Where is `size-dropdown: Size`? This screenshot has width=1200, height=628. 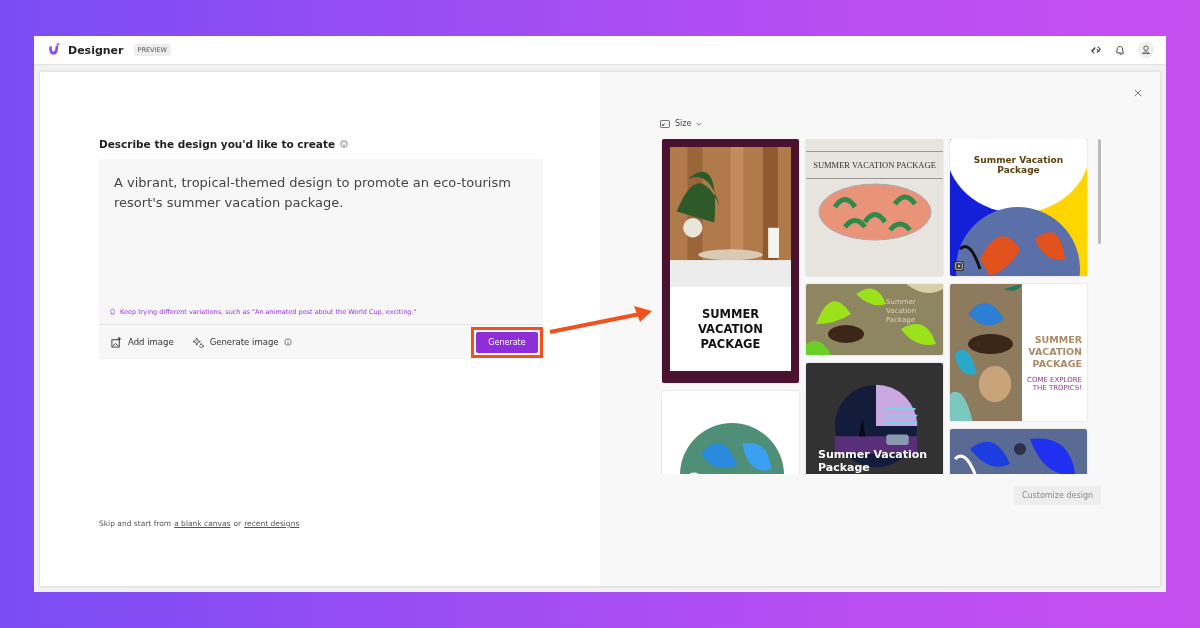
size-dropdown: Size is located at coordinates (681, 123).